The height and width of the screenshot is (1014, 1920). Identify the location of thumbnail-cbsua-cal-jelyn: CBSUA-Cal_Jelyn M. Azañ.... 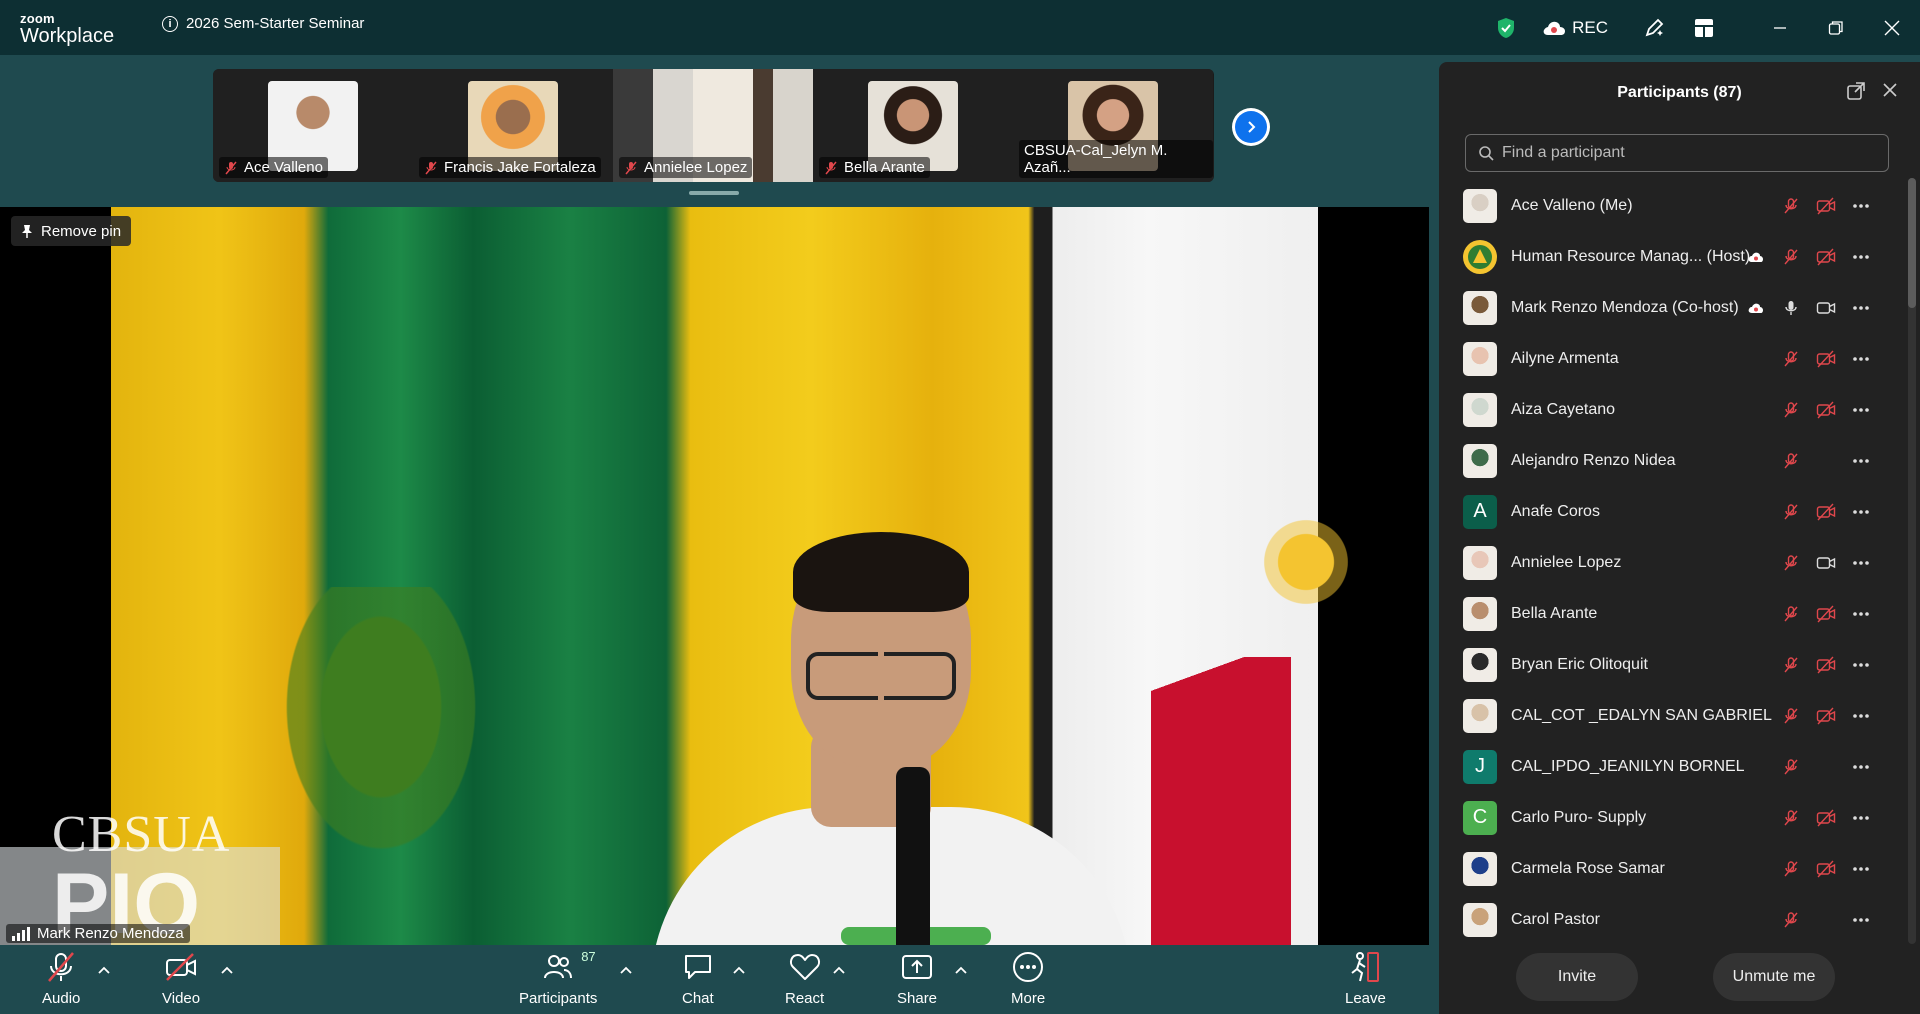
(1113, 125).